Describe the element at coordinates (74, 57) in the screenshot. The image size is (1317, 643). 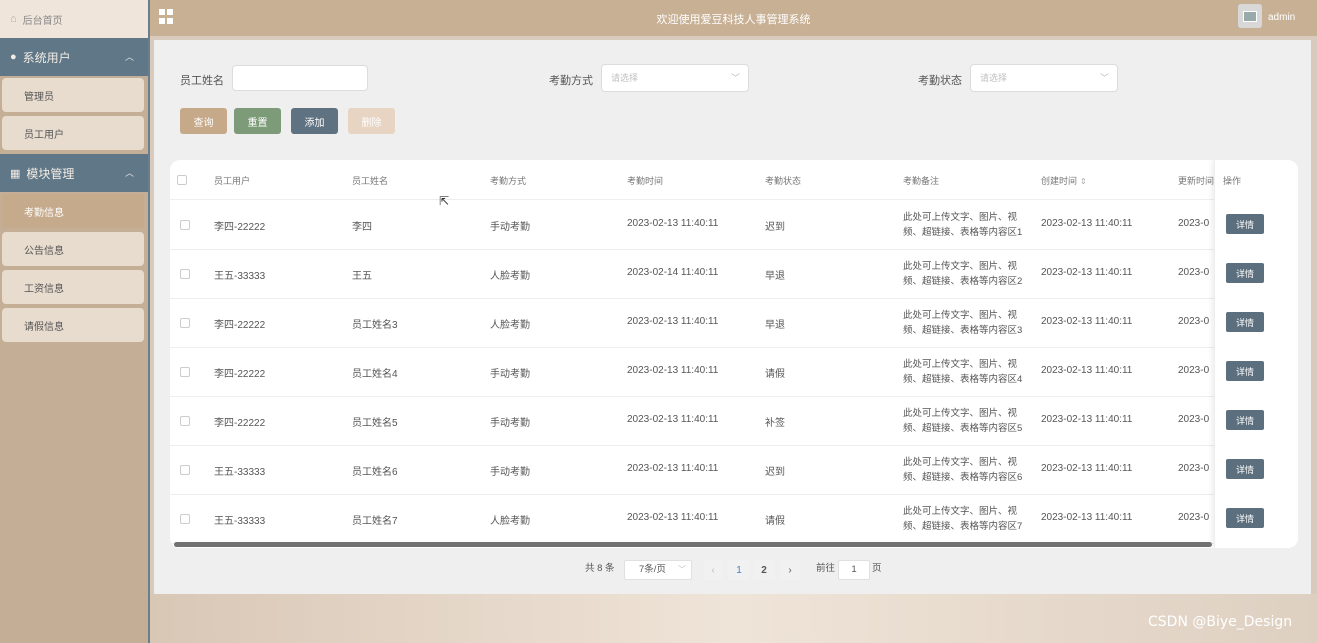
I see `sidebar-group-system-users: ● 系统用户 ︿` at that location.